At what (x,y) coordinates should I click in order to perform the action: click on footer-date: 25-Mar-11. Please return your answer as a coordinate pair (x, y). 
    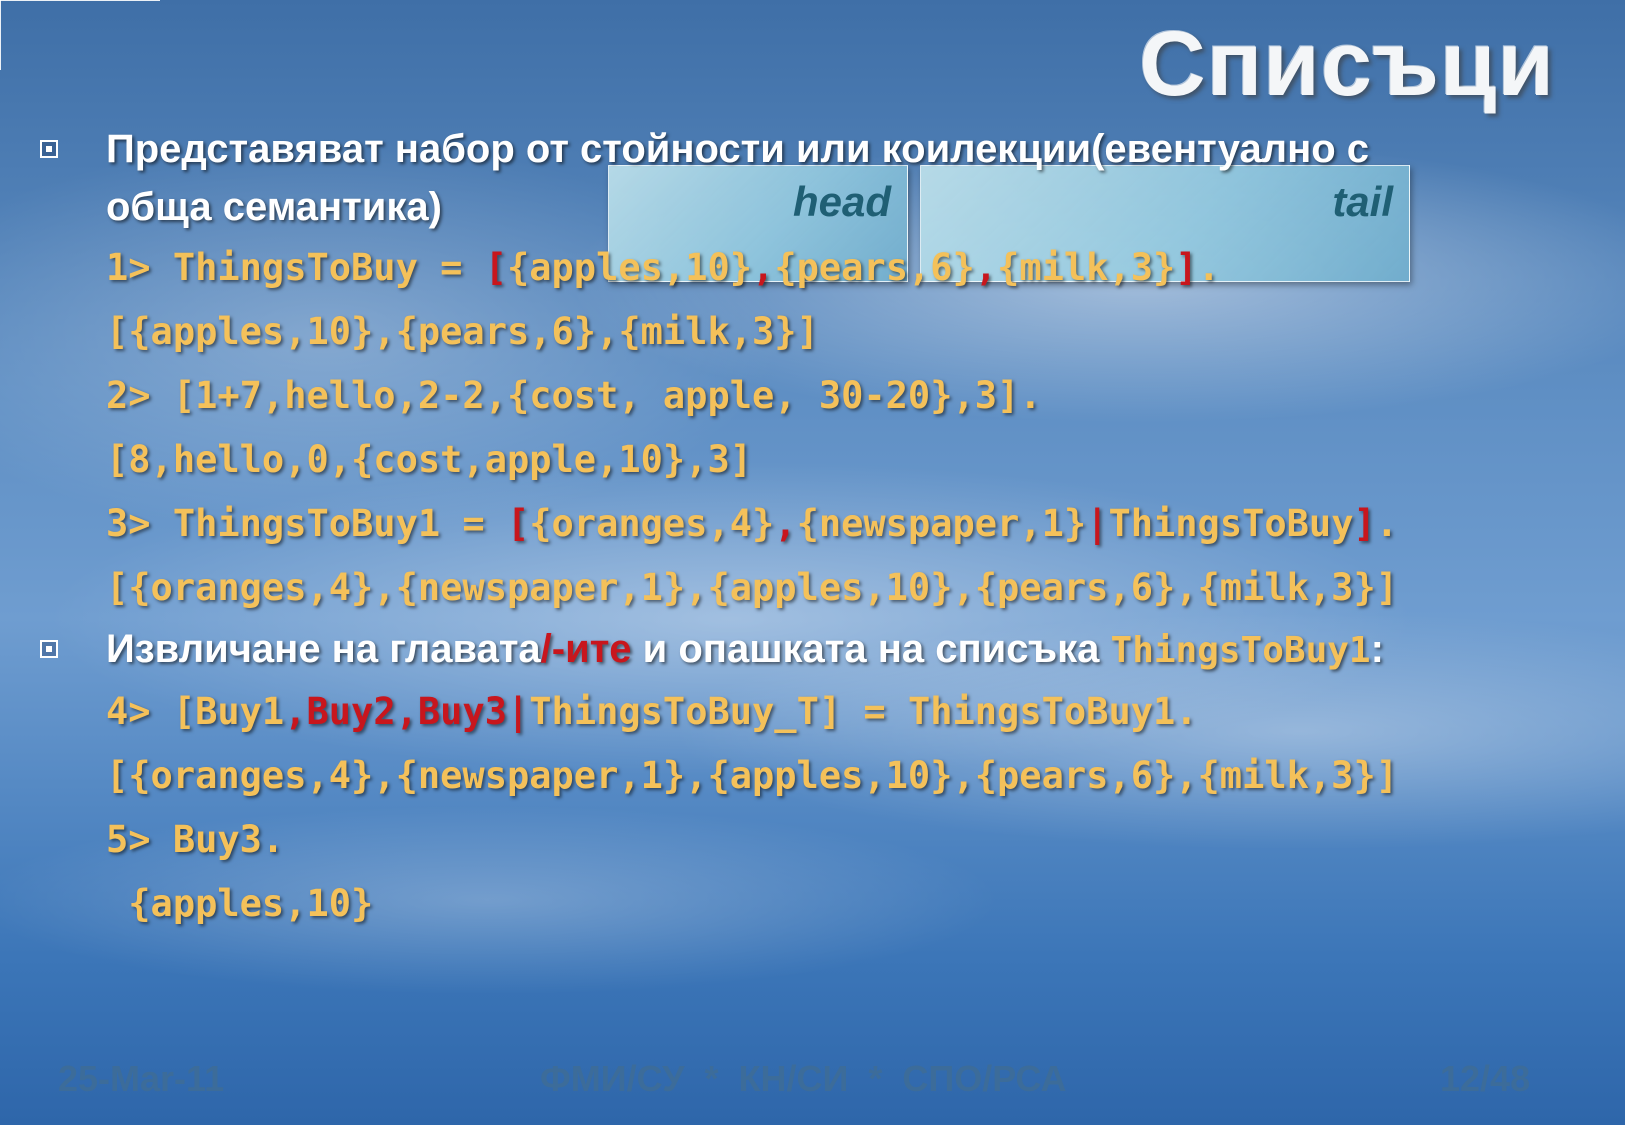
    Looking at the image, I should click on (141, 1078).